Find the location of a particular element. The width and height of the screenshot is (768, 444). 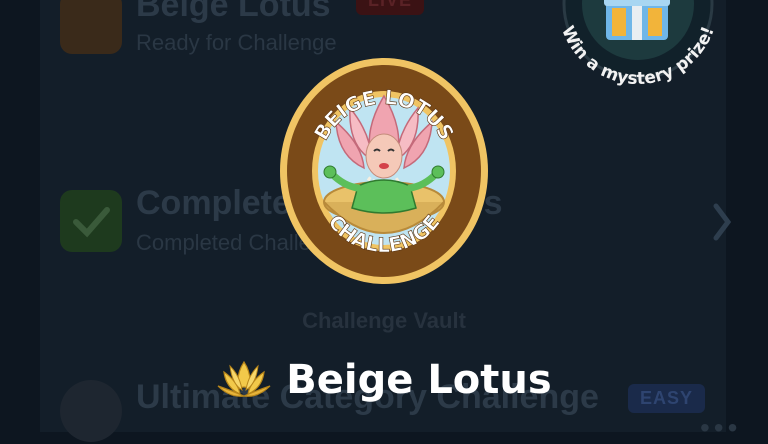

check-icon is located at coordinates (91, 221).